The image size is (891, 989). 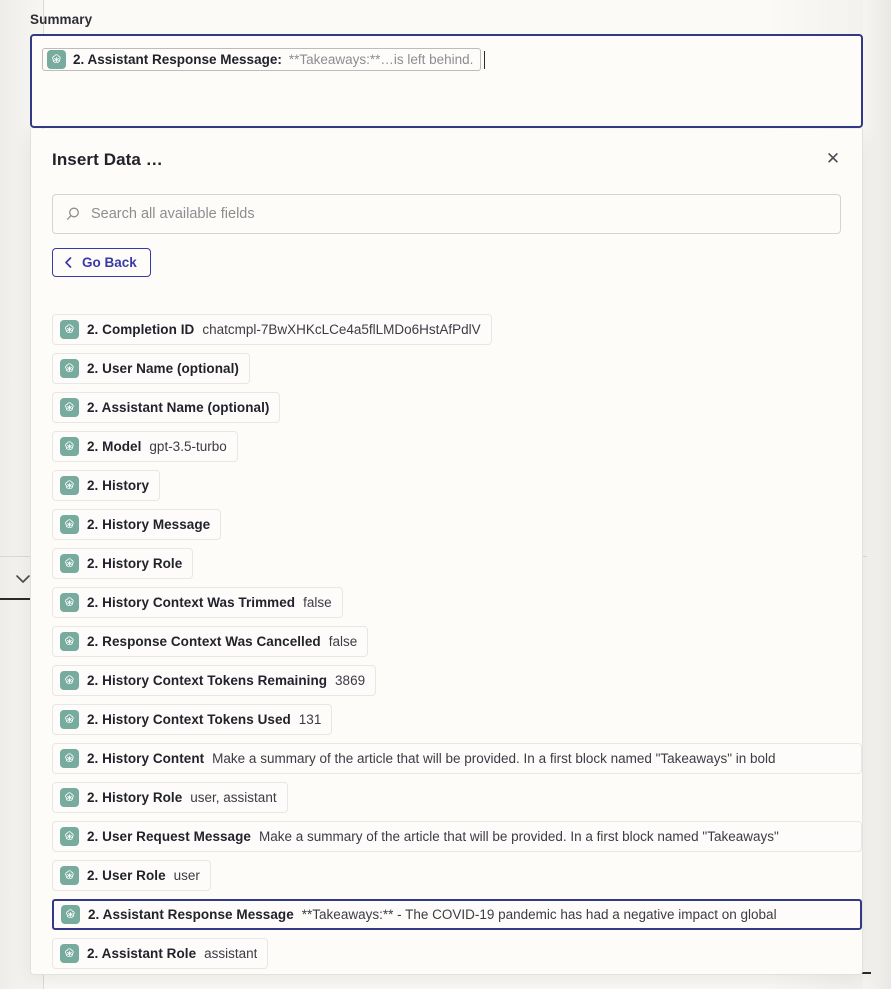 I want to click on field-row: 2. History Context Was Trimmed false, so click(x=457, y=602).